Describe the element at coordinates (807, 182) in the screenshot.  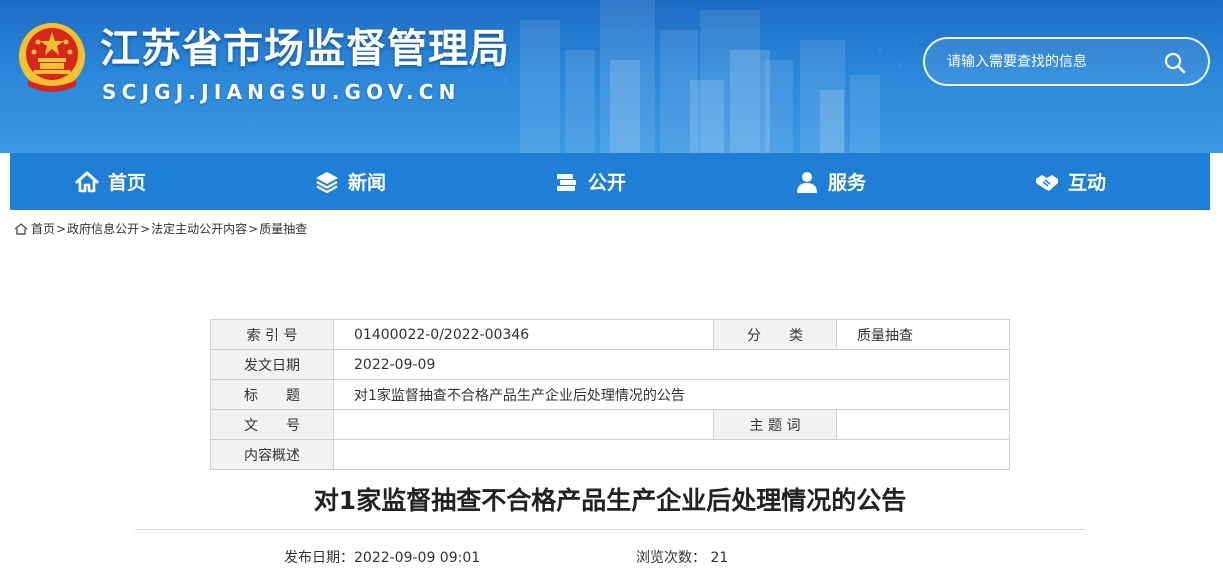
I see `people-icon` at that location.